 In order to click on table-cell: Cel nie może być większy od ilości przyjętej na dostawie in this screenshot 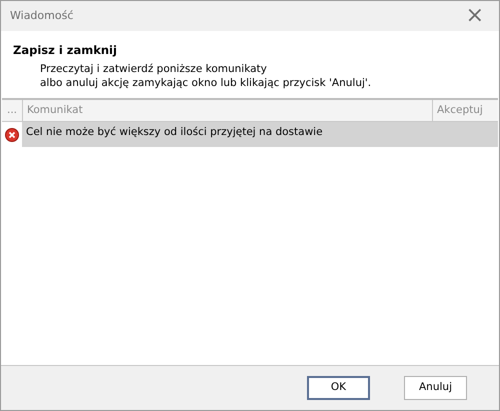, I will do `click(227, 135)`.